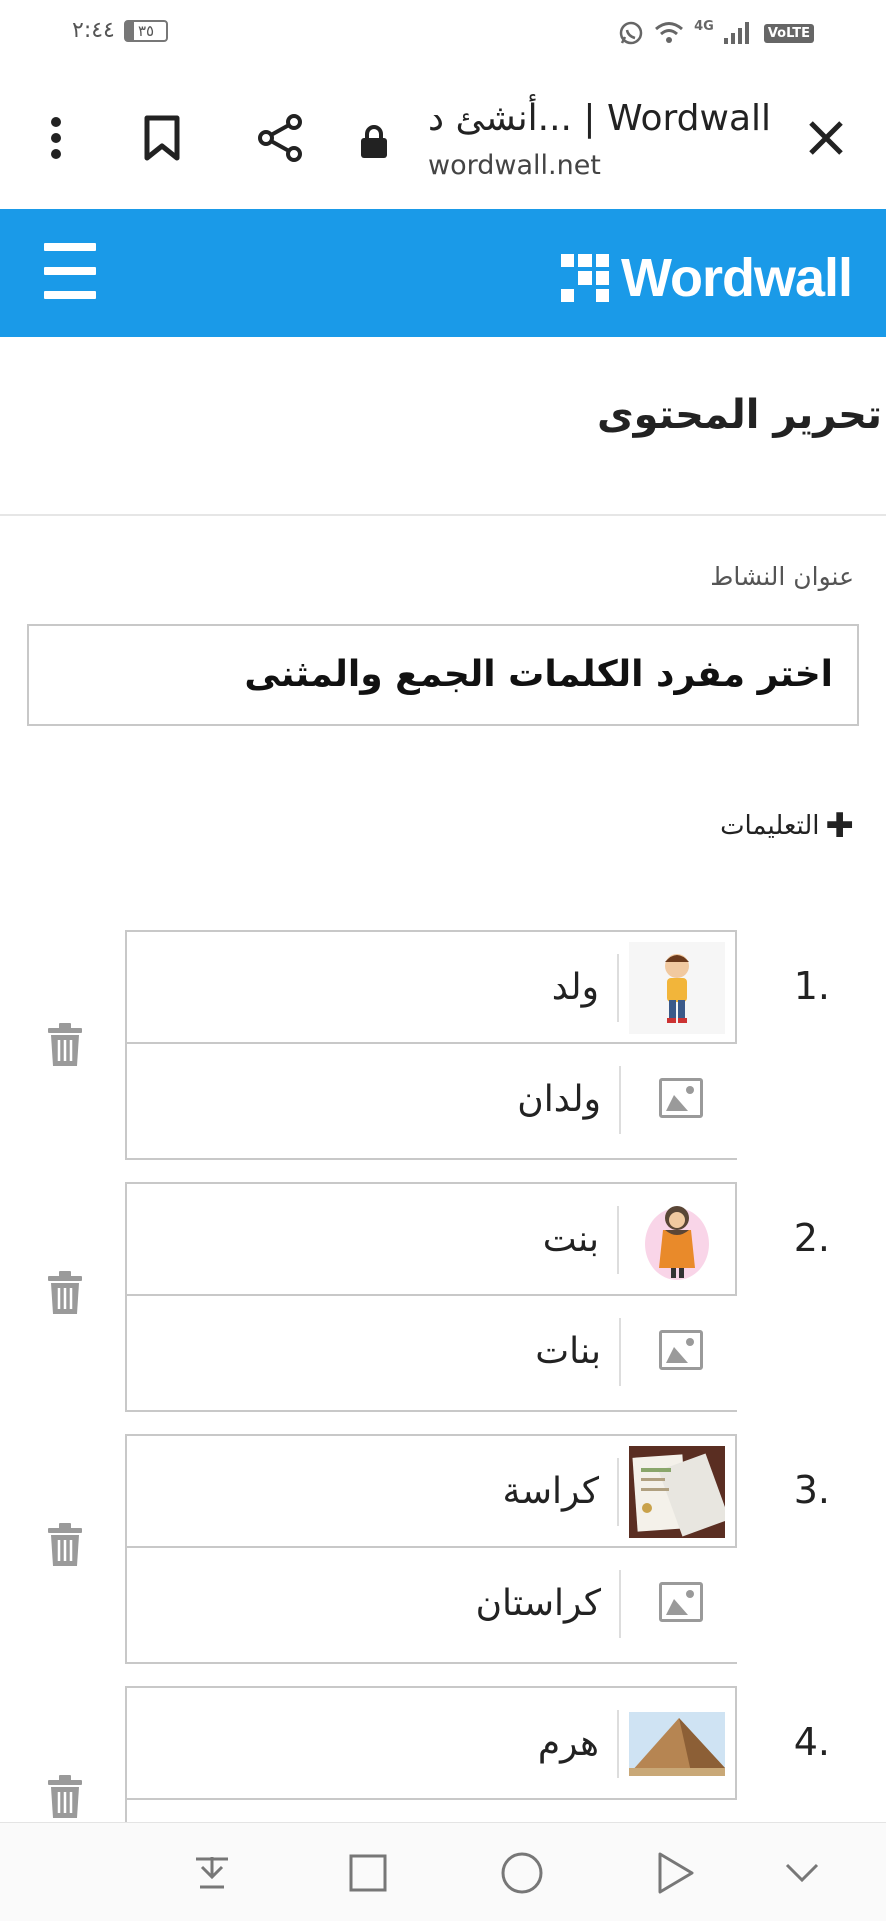 The width and height of the screenshot is (886, 1921). Describe the element at coordinates (514, 165) in the screenshot. I see `url-text: wordwall.net` at that location.